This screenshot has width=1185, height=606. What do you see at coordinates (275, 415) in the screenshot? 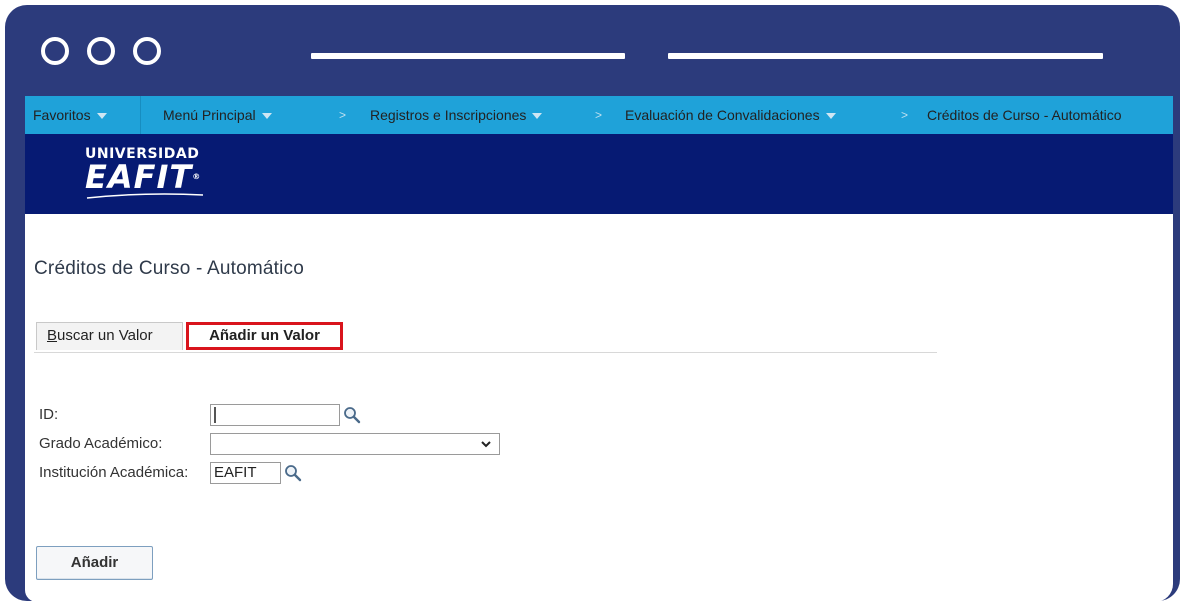
I see `id-field` at bounding box center [275, 415].